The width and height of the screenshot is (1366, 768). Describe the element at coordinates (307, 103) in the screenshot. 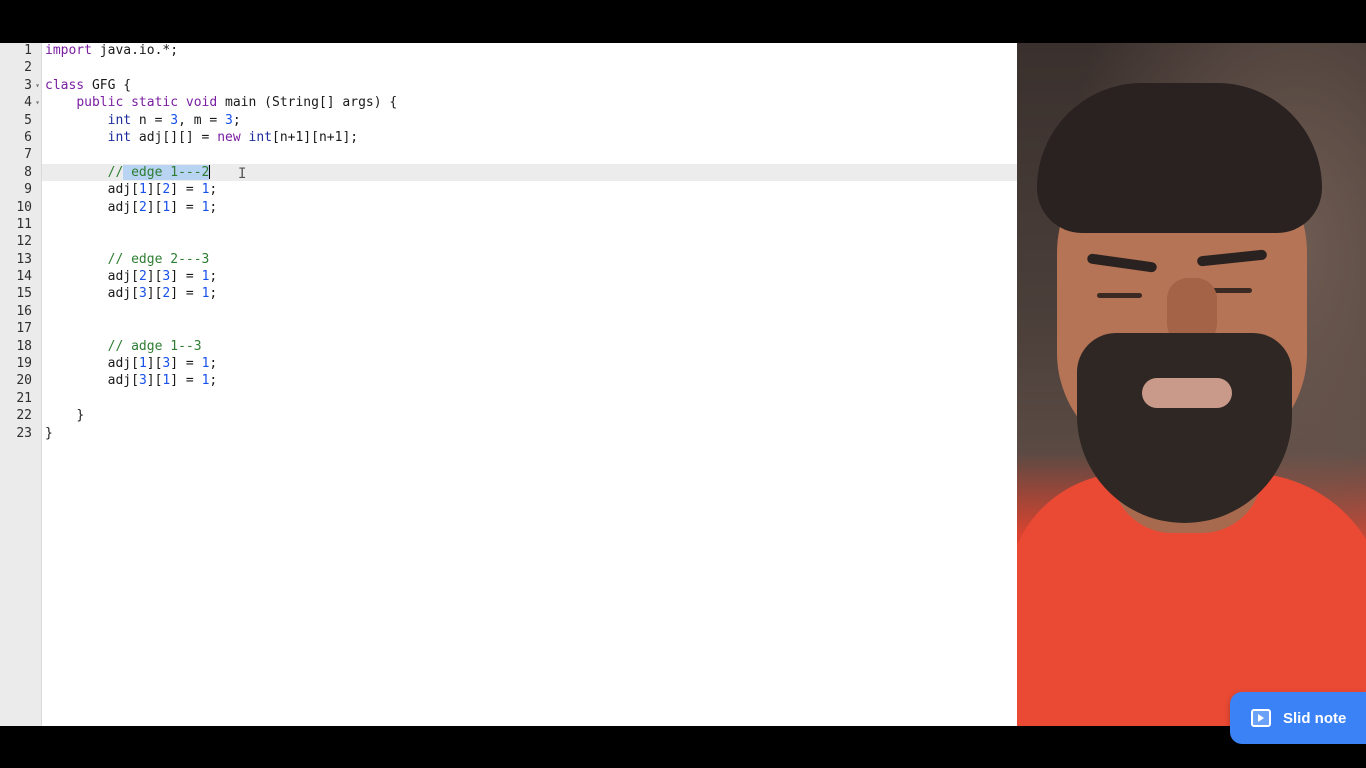

I see `code-text: main (String[] args) {` at that location.